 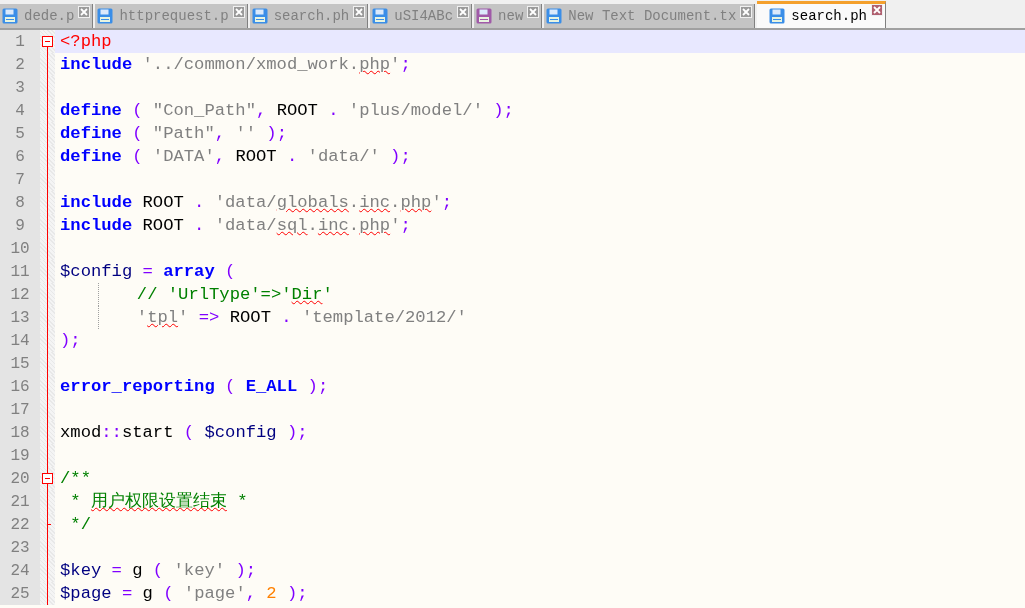 I want to click on code-line: define ( "Con_Path", ROOT . 'plus/model/' );, so click(x=287, y=111).